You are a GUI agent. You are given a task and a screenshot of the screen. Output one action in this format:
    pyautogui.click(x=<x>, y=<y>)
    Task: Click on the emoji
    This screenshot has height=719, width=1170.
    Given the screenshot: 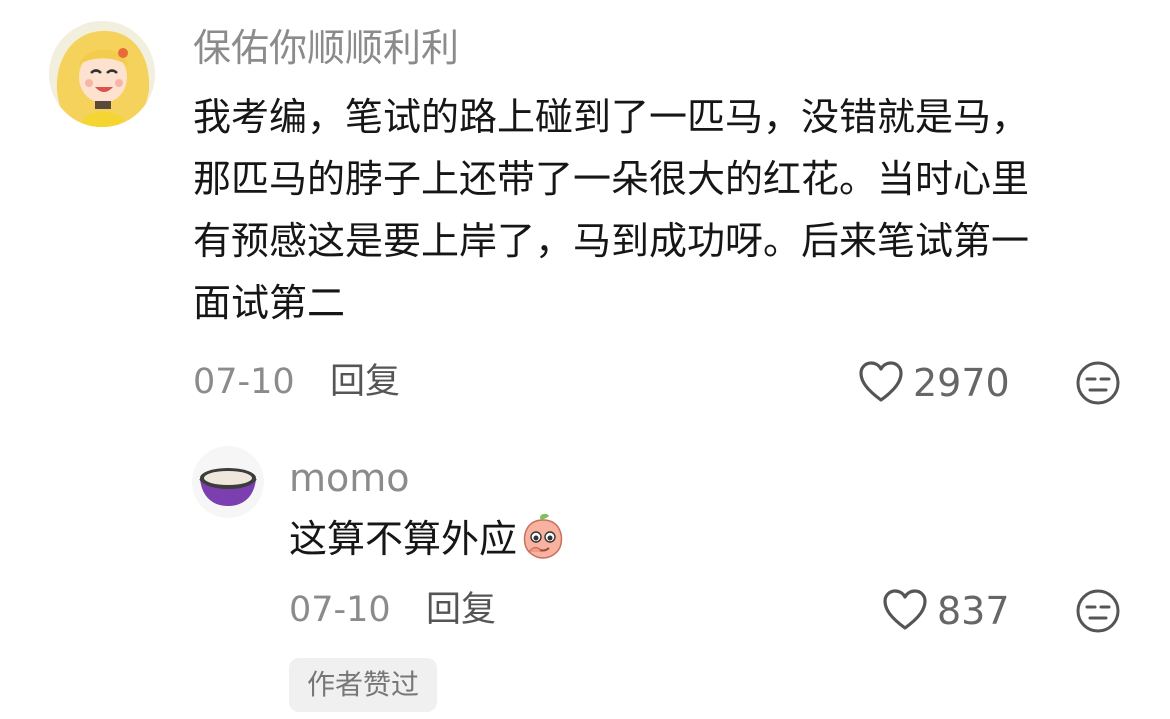 What is the action you would take?
    pyautogui.click(x=543, y=536)
    